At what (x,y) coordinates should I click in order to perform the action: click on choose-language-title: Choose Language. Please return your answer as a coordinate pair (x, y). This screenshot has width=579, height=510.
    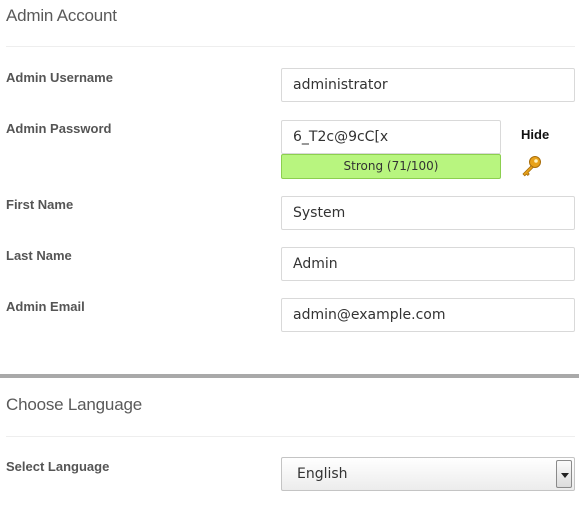
    Looking at the image, I should click on (74, 404).